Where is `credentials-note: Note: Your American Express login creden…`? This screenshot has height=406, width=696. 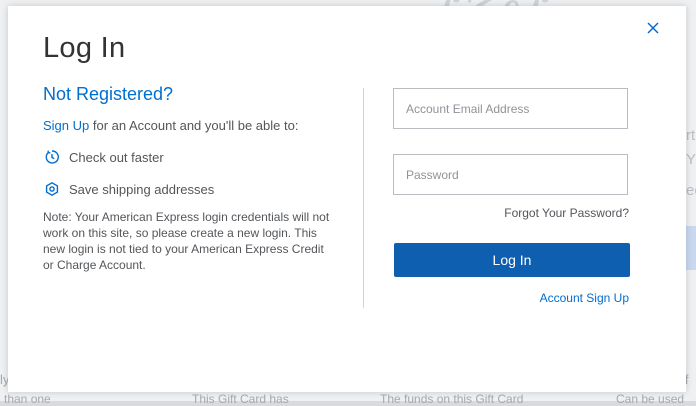 credentials-note: Note: Your American Express login creden… is located at coordinates (186, 241).